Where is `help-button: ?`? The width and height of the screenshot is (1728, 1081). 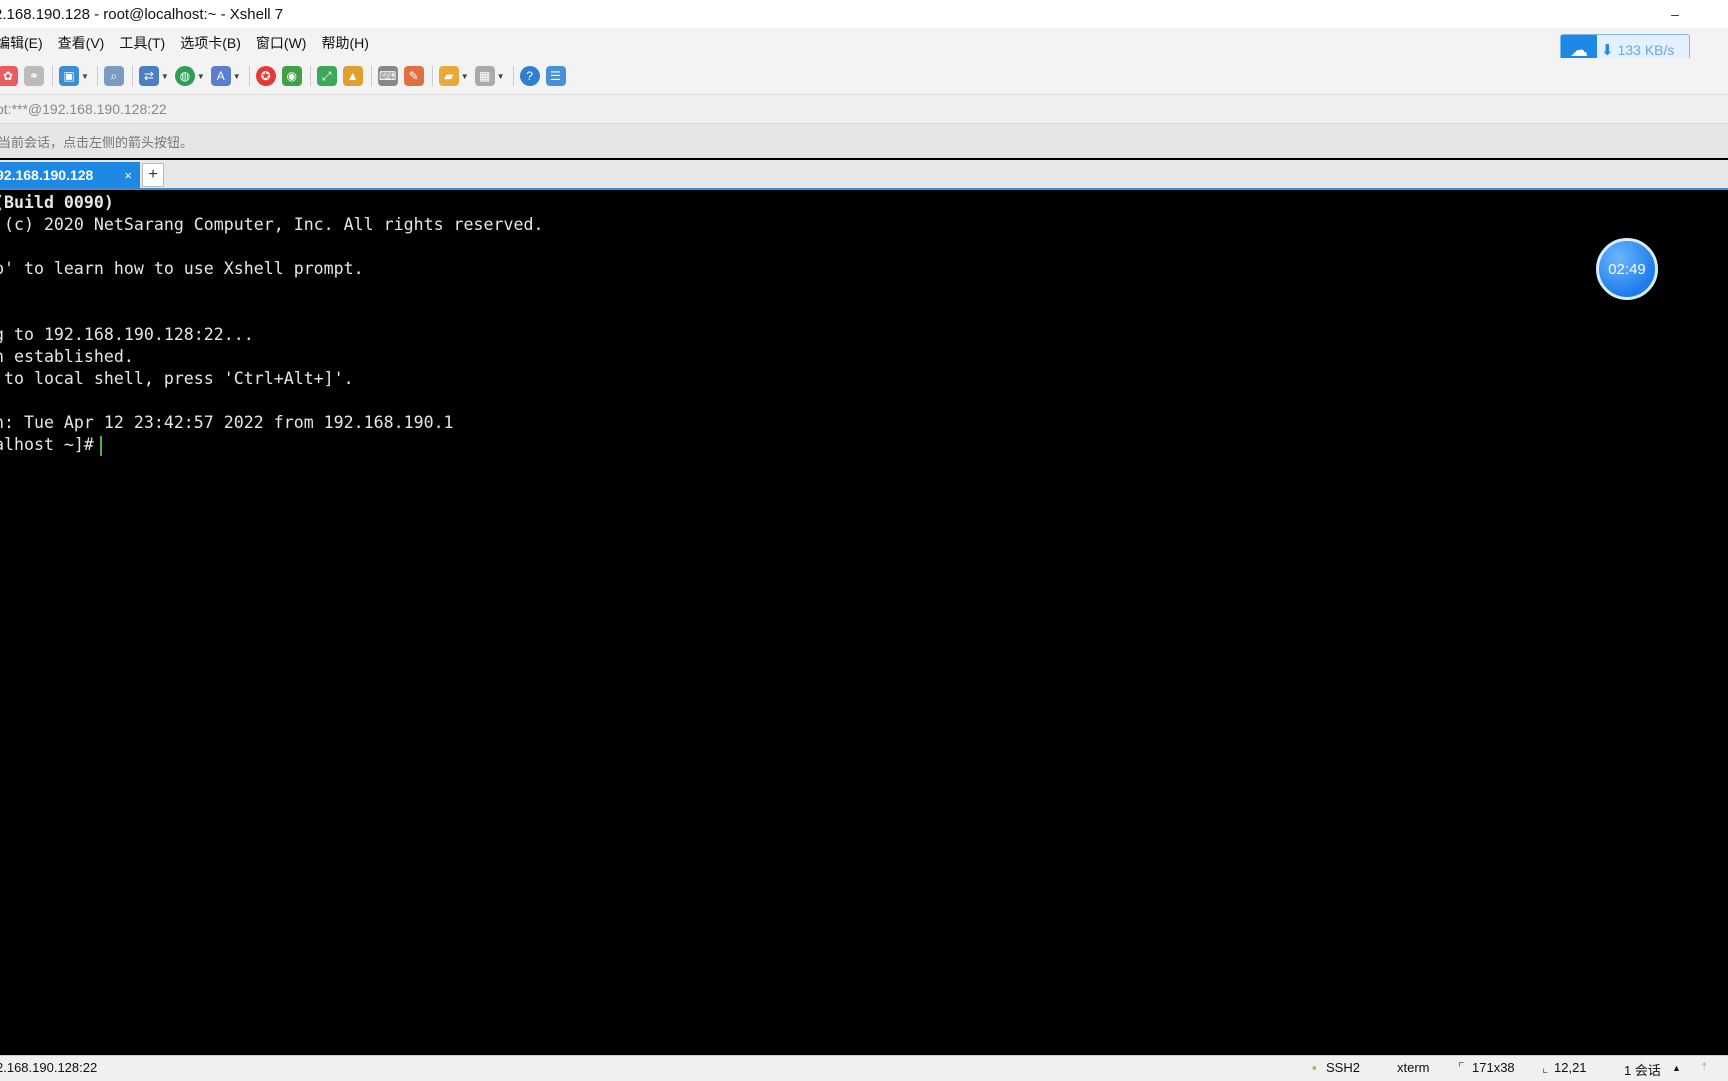 help-button: ? is located at coordinates (529, 76).